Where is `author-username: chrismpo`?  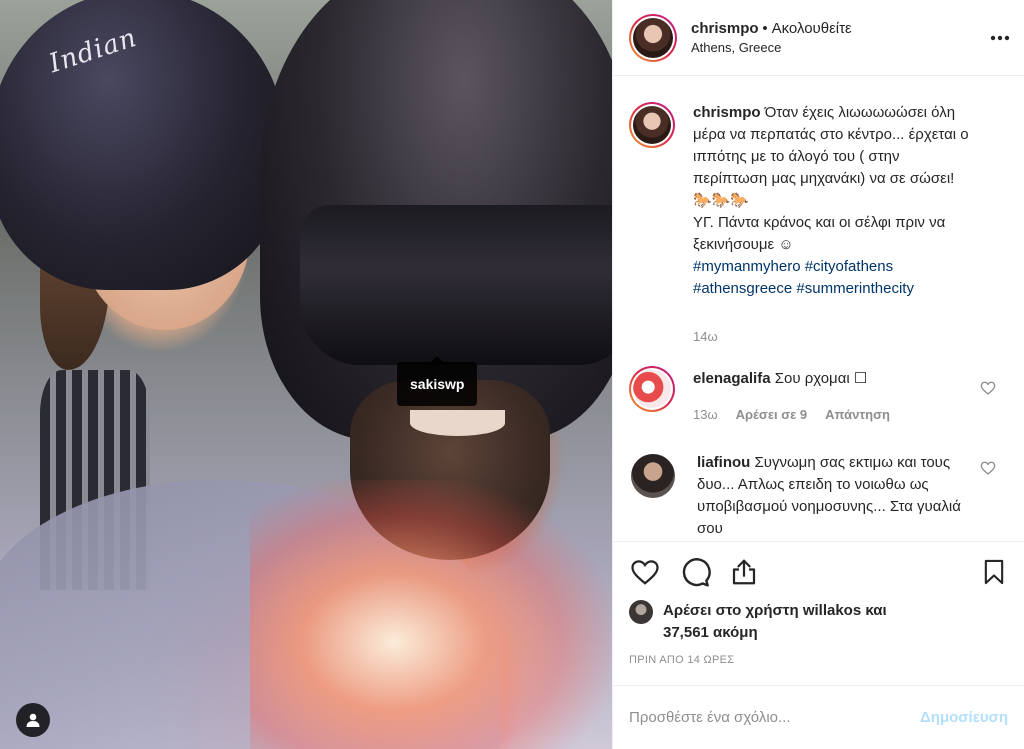 author-username: chrismpo is located at coordinates (725, 28).